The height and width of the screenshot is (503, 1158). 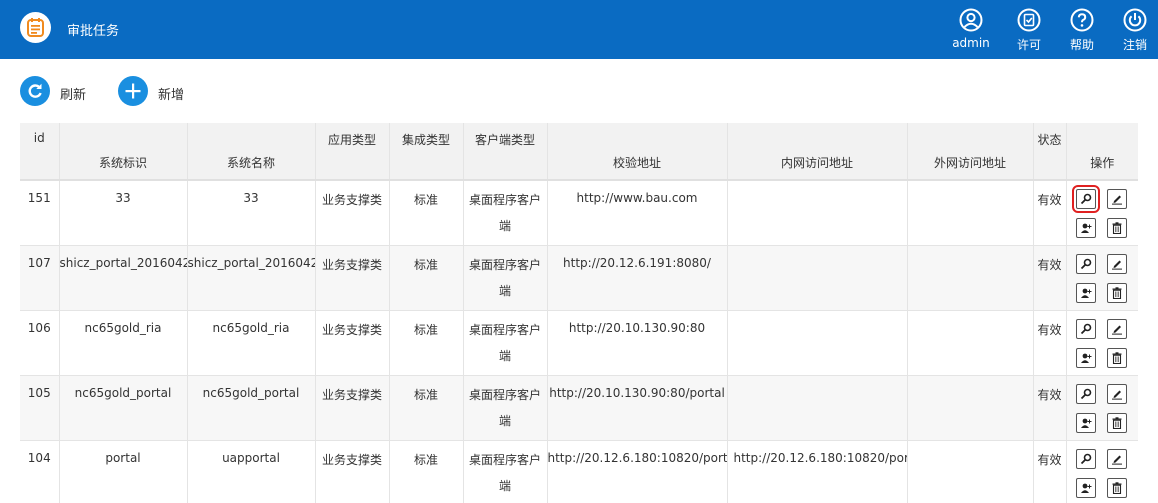 I want to click on refresh-label: 刷新, so click(x=73, y=95).